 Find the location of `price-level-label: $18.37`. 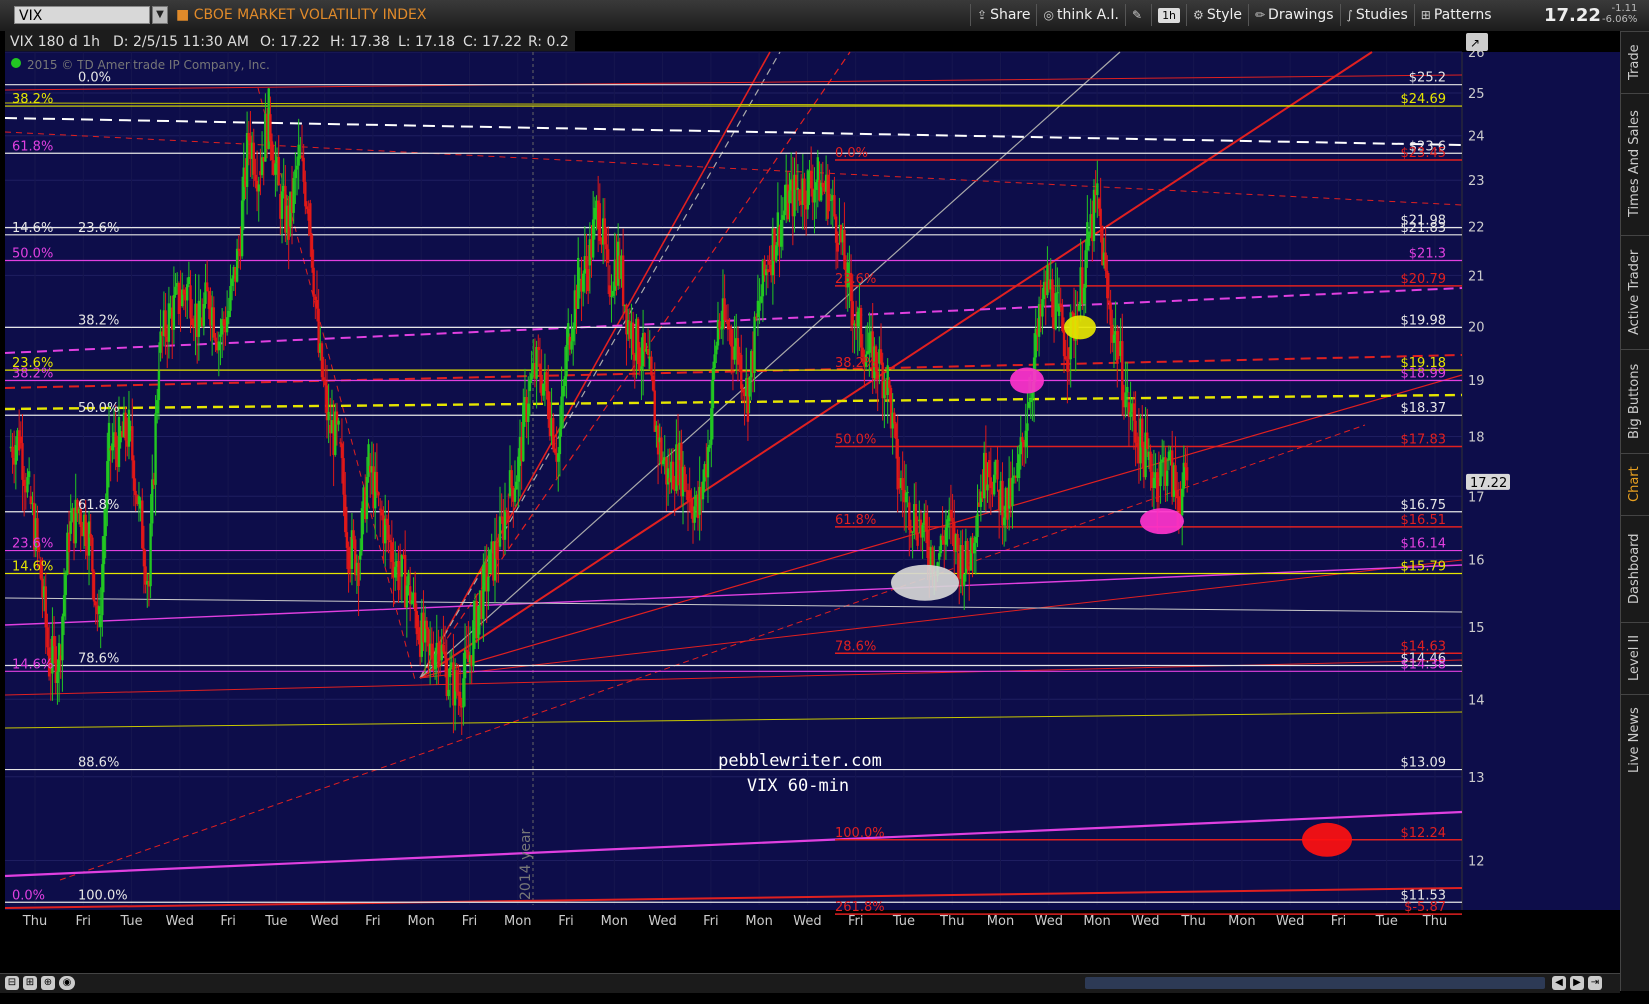

price-level-label: $18.37 is located at coordinates (1424, 408).